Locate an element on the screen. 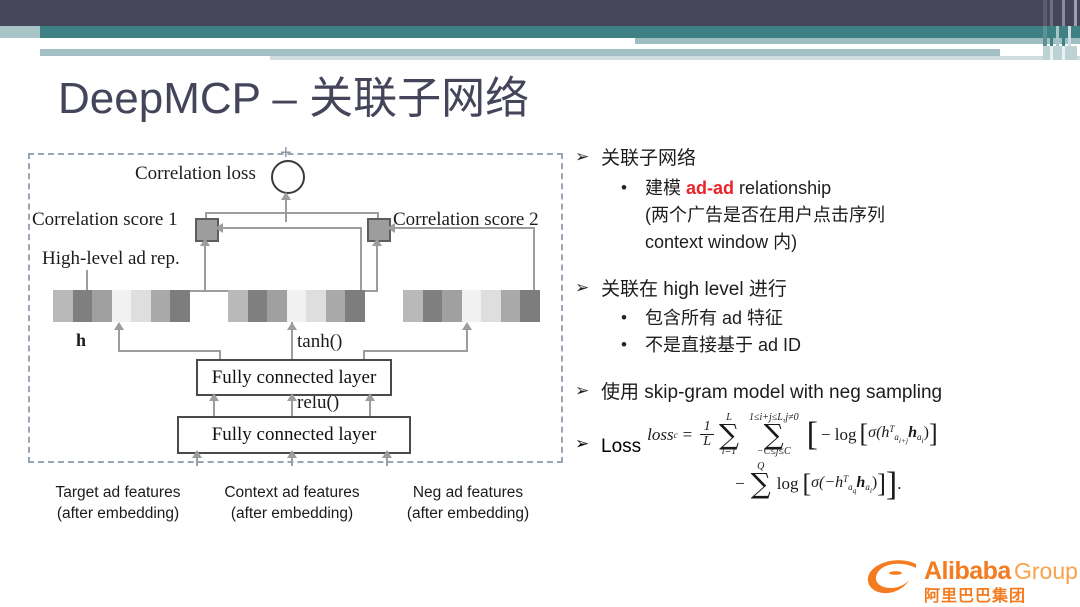 This screenshot has height=607, width=1080. formula-frac-num: 1 is located at coordinates (707, 427).